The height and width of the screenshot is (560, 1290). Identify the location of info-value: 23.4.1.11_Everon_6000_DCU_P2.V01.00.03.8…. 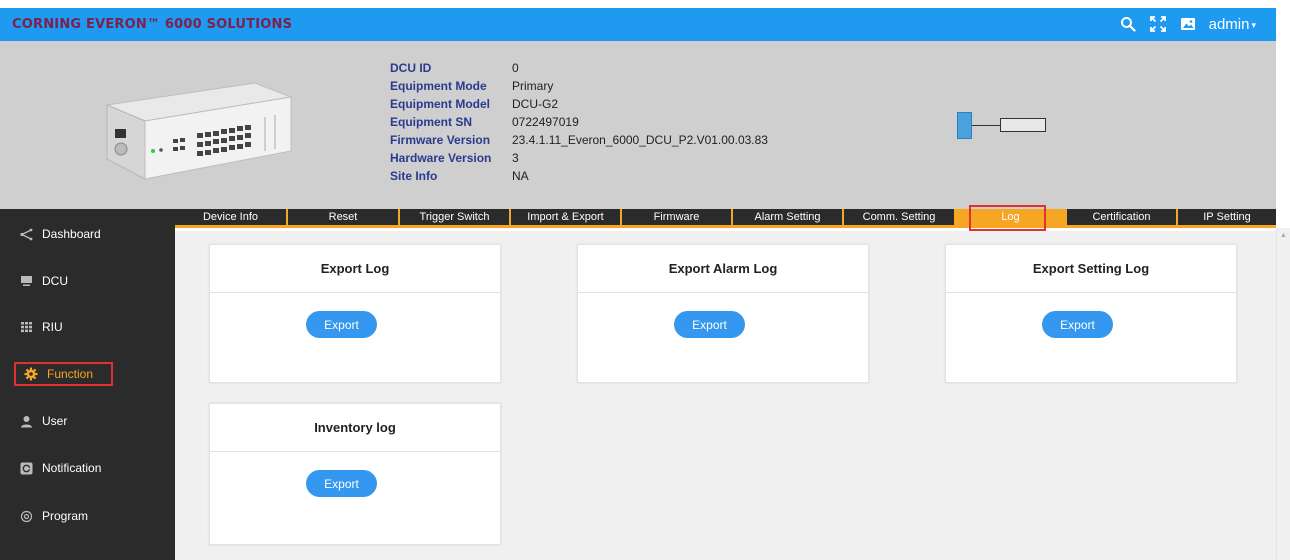
(640, 140).